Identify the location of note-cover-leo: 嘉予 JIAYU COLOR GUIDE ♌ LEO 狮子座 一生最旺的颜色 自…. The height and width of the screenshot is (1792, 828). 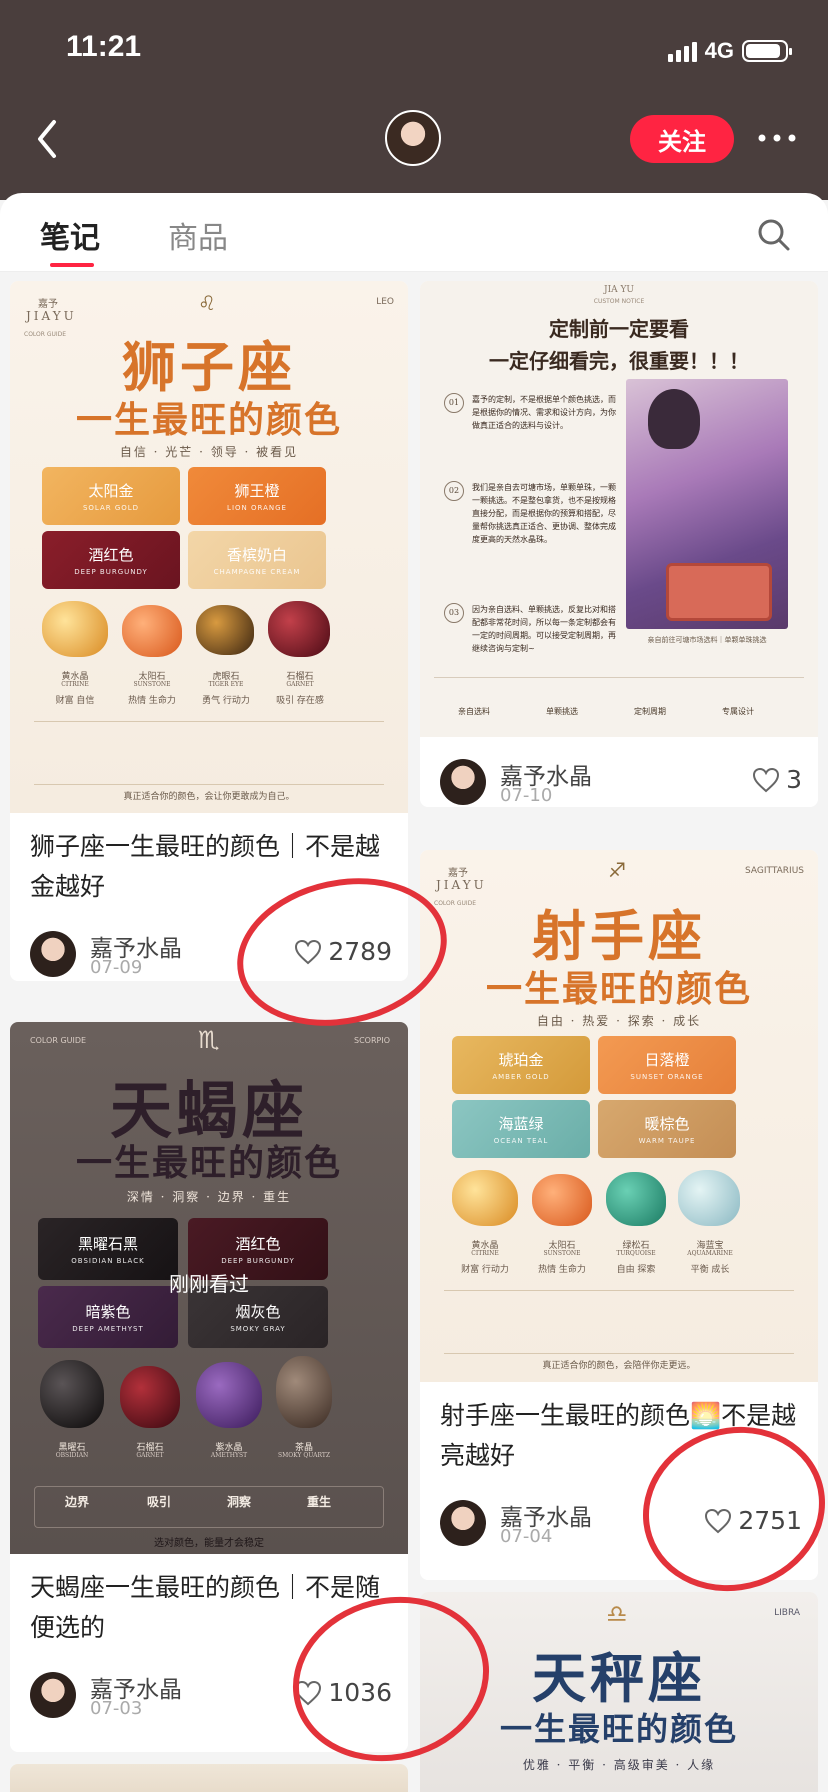
(209, 547).